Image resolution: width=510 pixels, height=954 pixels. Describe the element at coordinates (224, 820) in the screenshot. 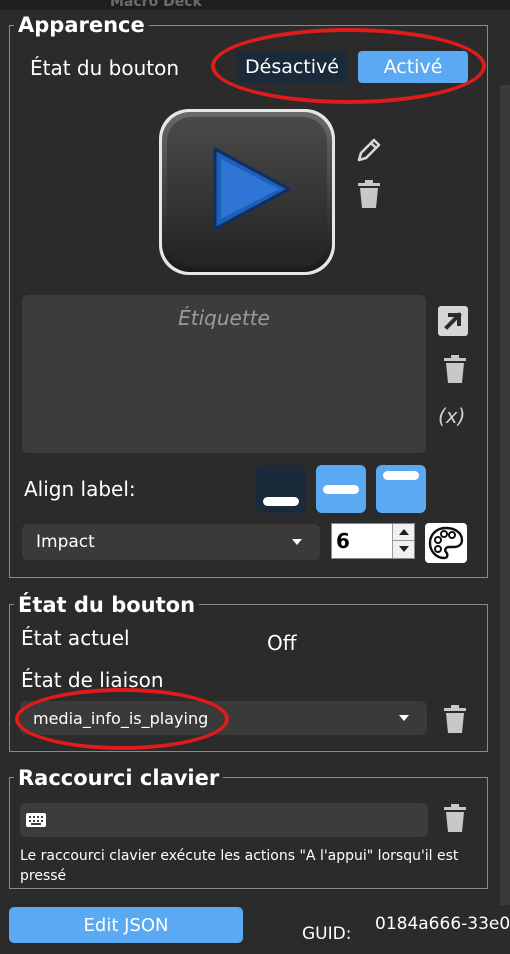

I see `hotkey-input` at that location.